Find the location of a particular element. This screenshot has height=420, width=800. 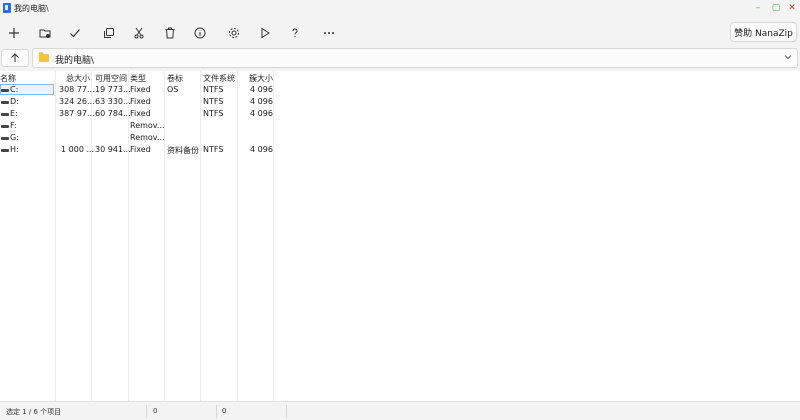

extract-button is located at coordinates (45, 33).